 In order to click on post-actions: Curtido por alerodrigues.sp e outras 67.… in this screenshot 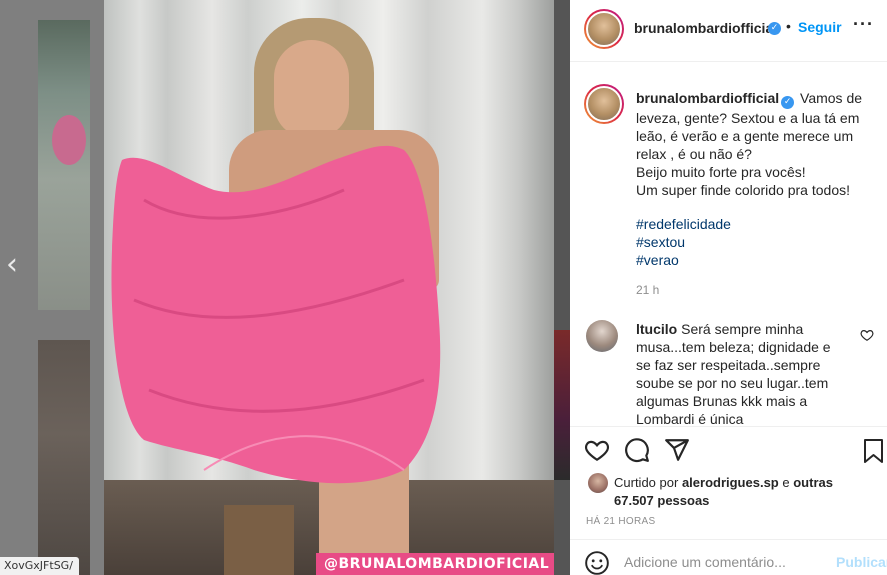, I will do `click(728, 500)`.